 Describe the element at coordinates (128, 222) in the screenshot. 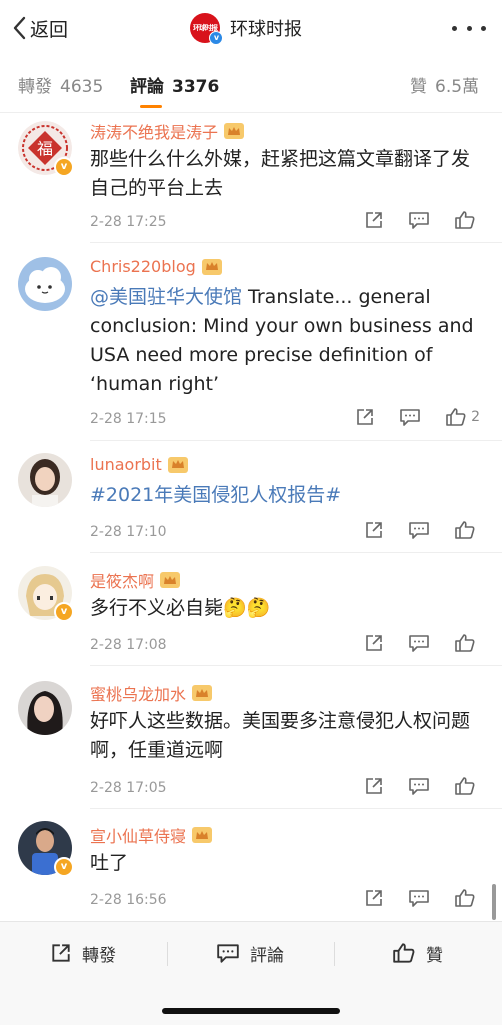

I see `comment-time: 2-28 17:25` at that location.